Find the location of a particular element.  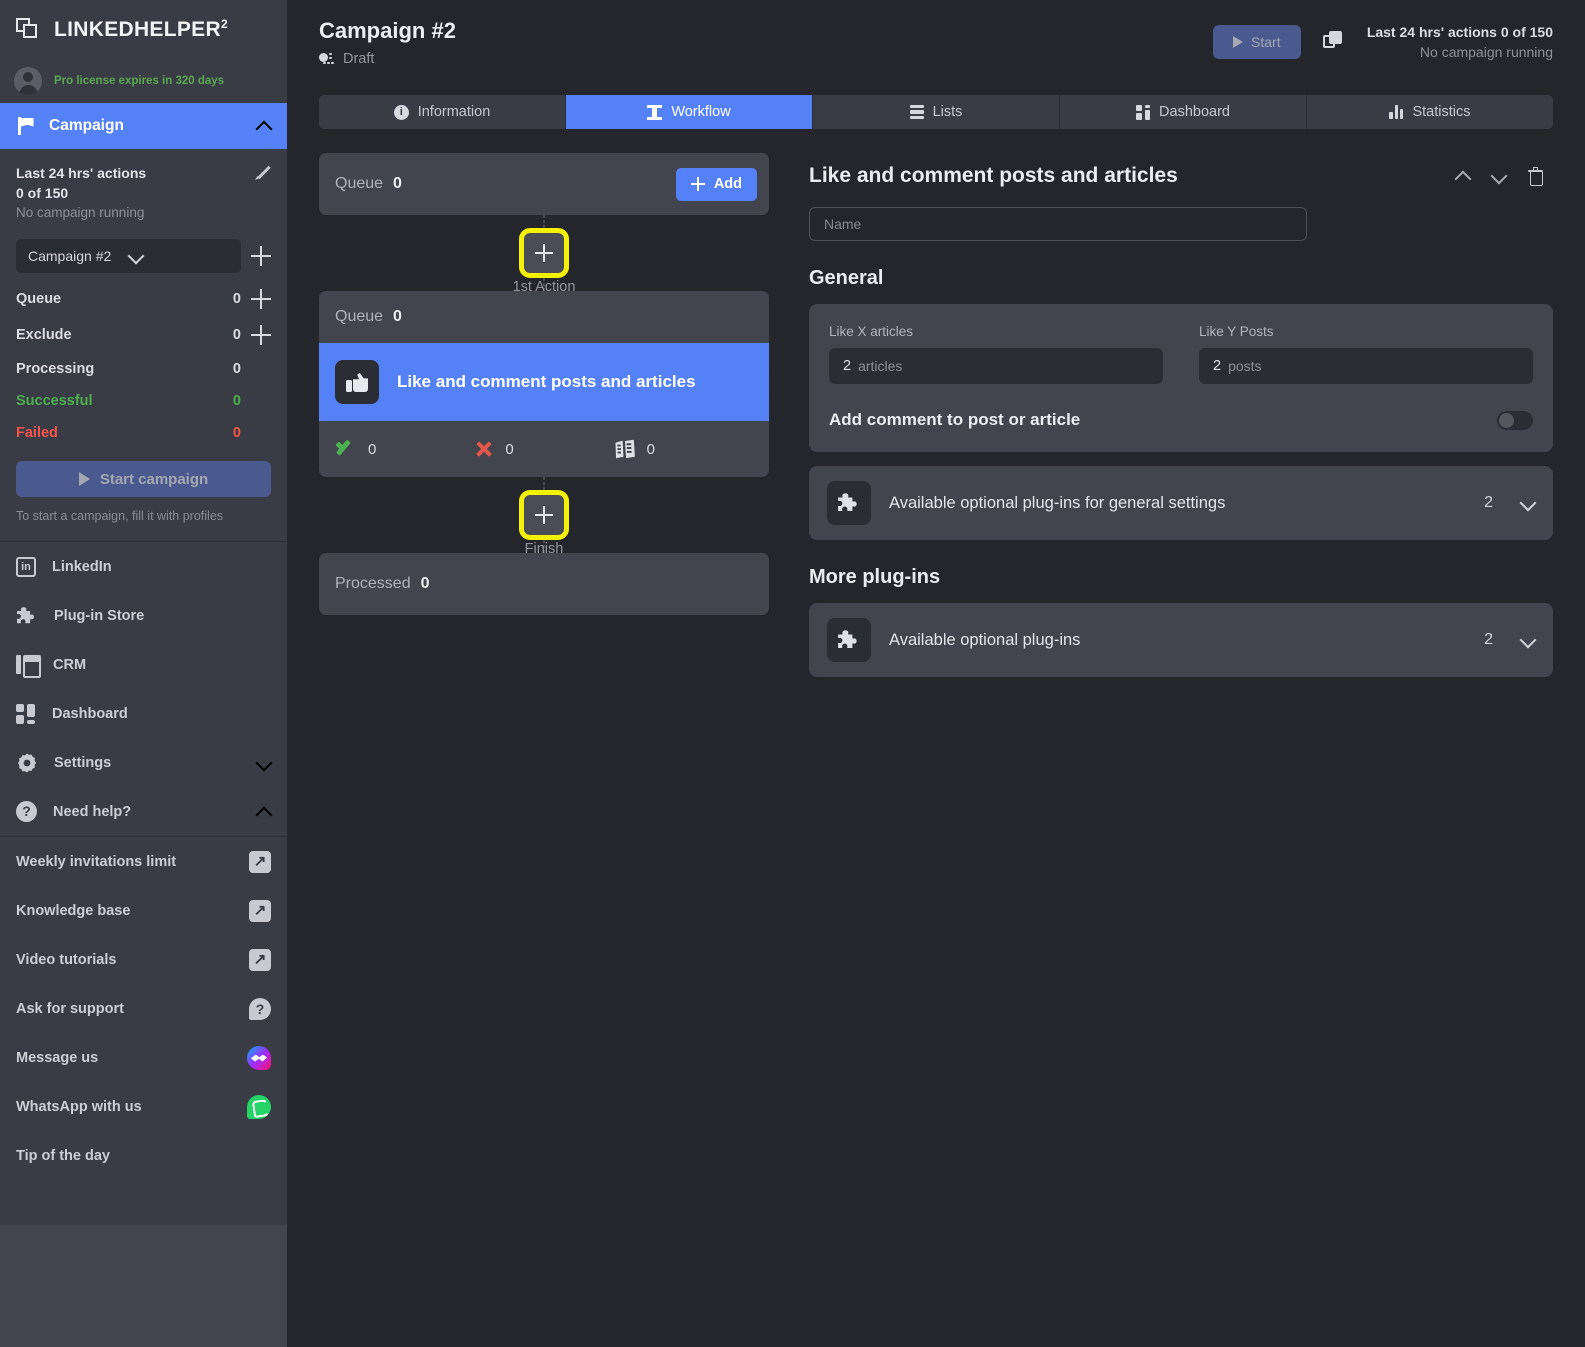

account-row: Pro license expires in 320 days is located at coordinates (143, 80).